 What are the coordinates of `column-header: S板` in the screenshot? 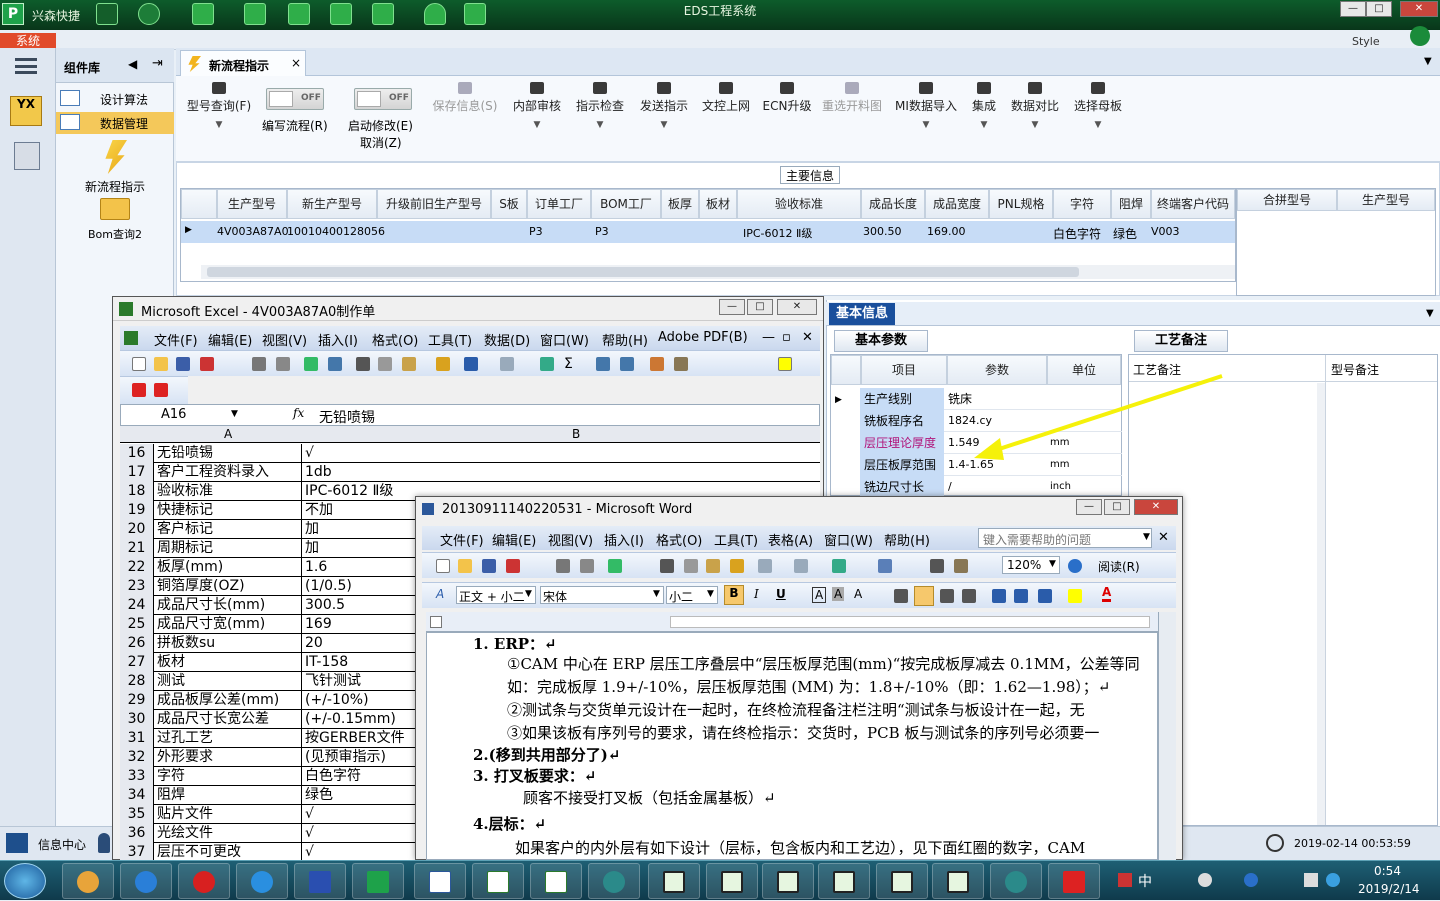 It's located at (509, 204).